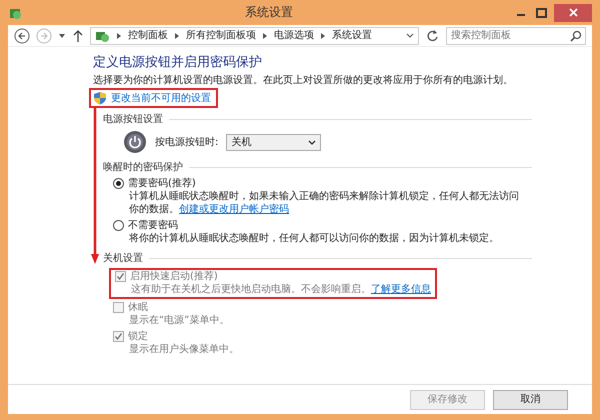  Describe the element at coordinates (153, 98) in the screenshot. I see `change-settings-link: 更改当前不可用的设置` at that location.